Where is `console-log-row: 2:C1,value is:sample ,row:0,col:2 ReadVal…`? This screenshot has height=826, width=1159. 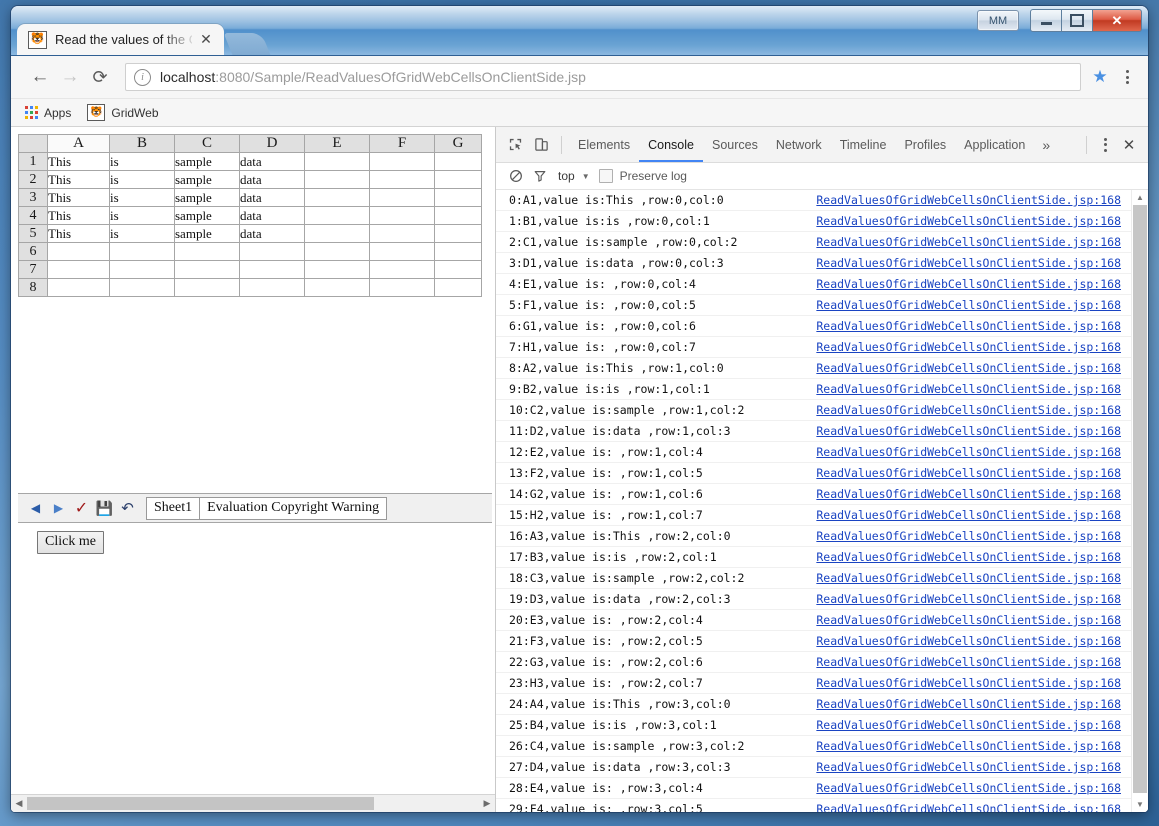 console-log-row: 2:C1,value is:sample ,row:0,col:2 ReadVal… is located at coordinates (813, 242).